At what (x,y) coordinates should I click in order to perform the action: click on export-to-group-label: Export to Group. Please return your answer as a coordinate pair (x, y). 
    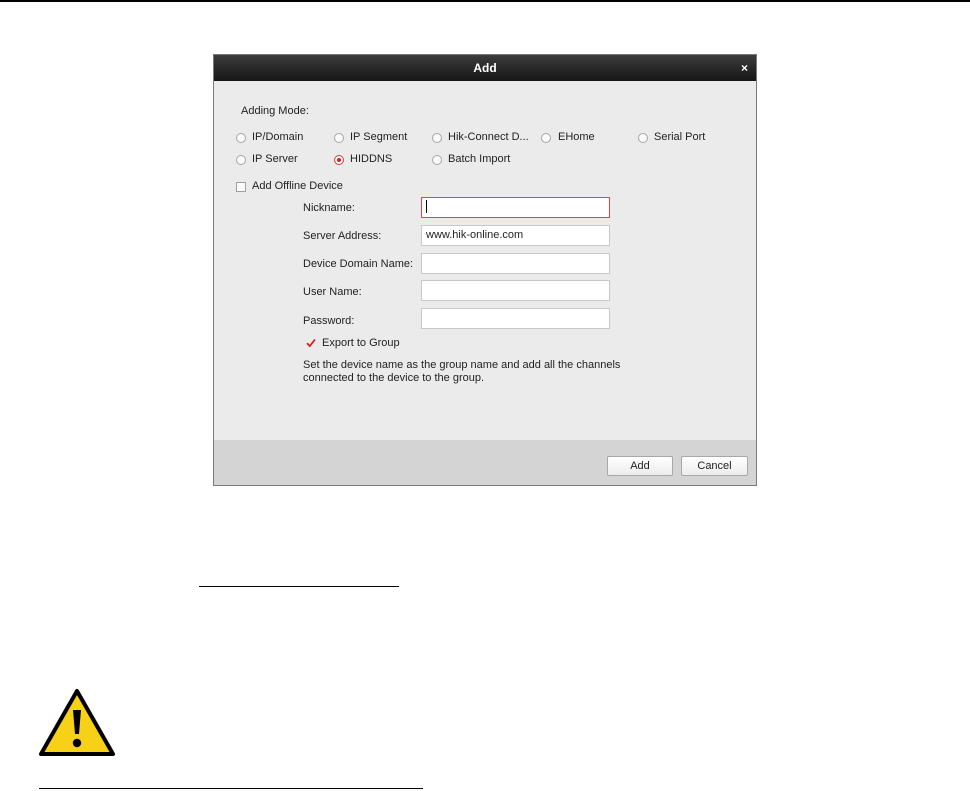
    Looking at the image, I should click on (361, 343).